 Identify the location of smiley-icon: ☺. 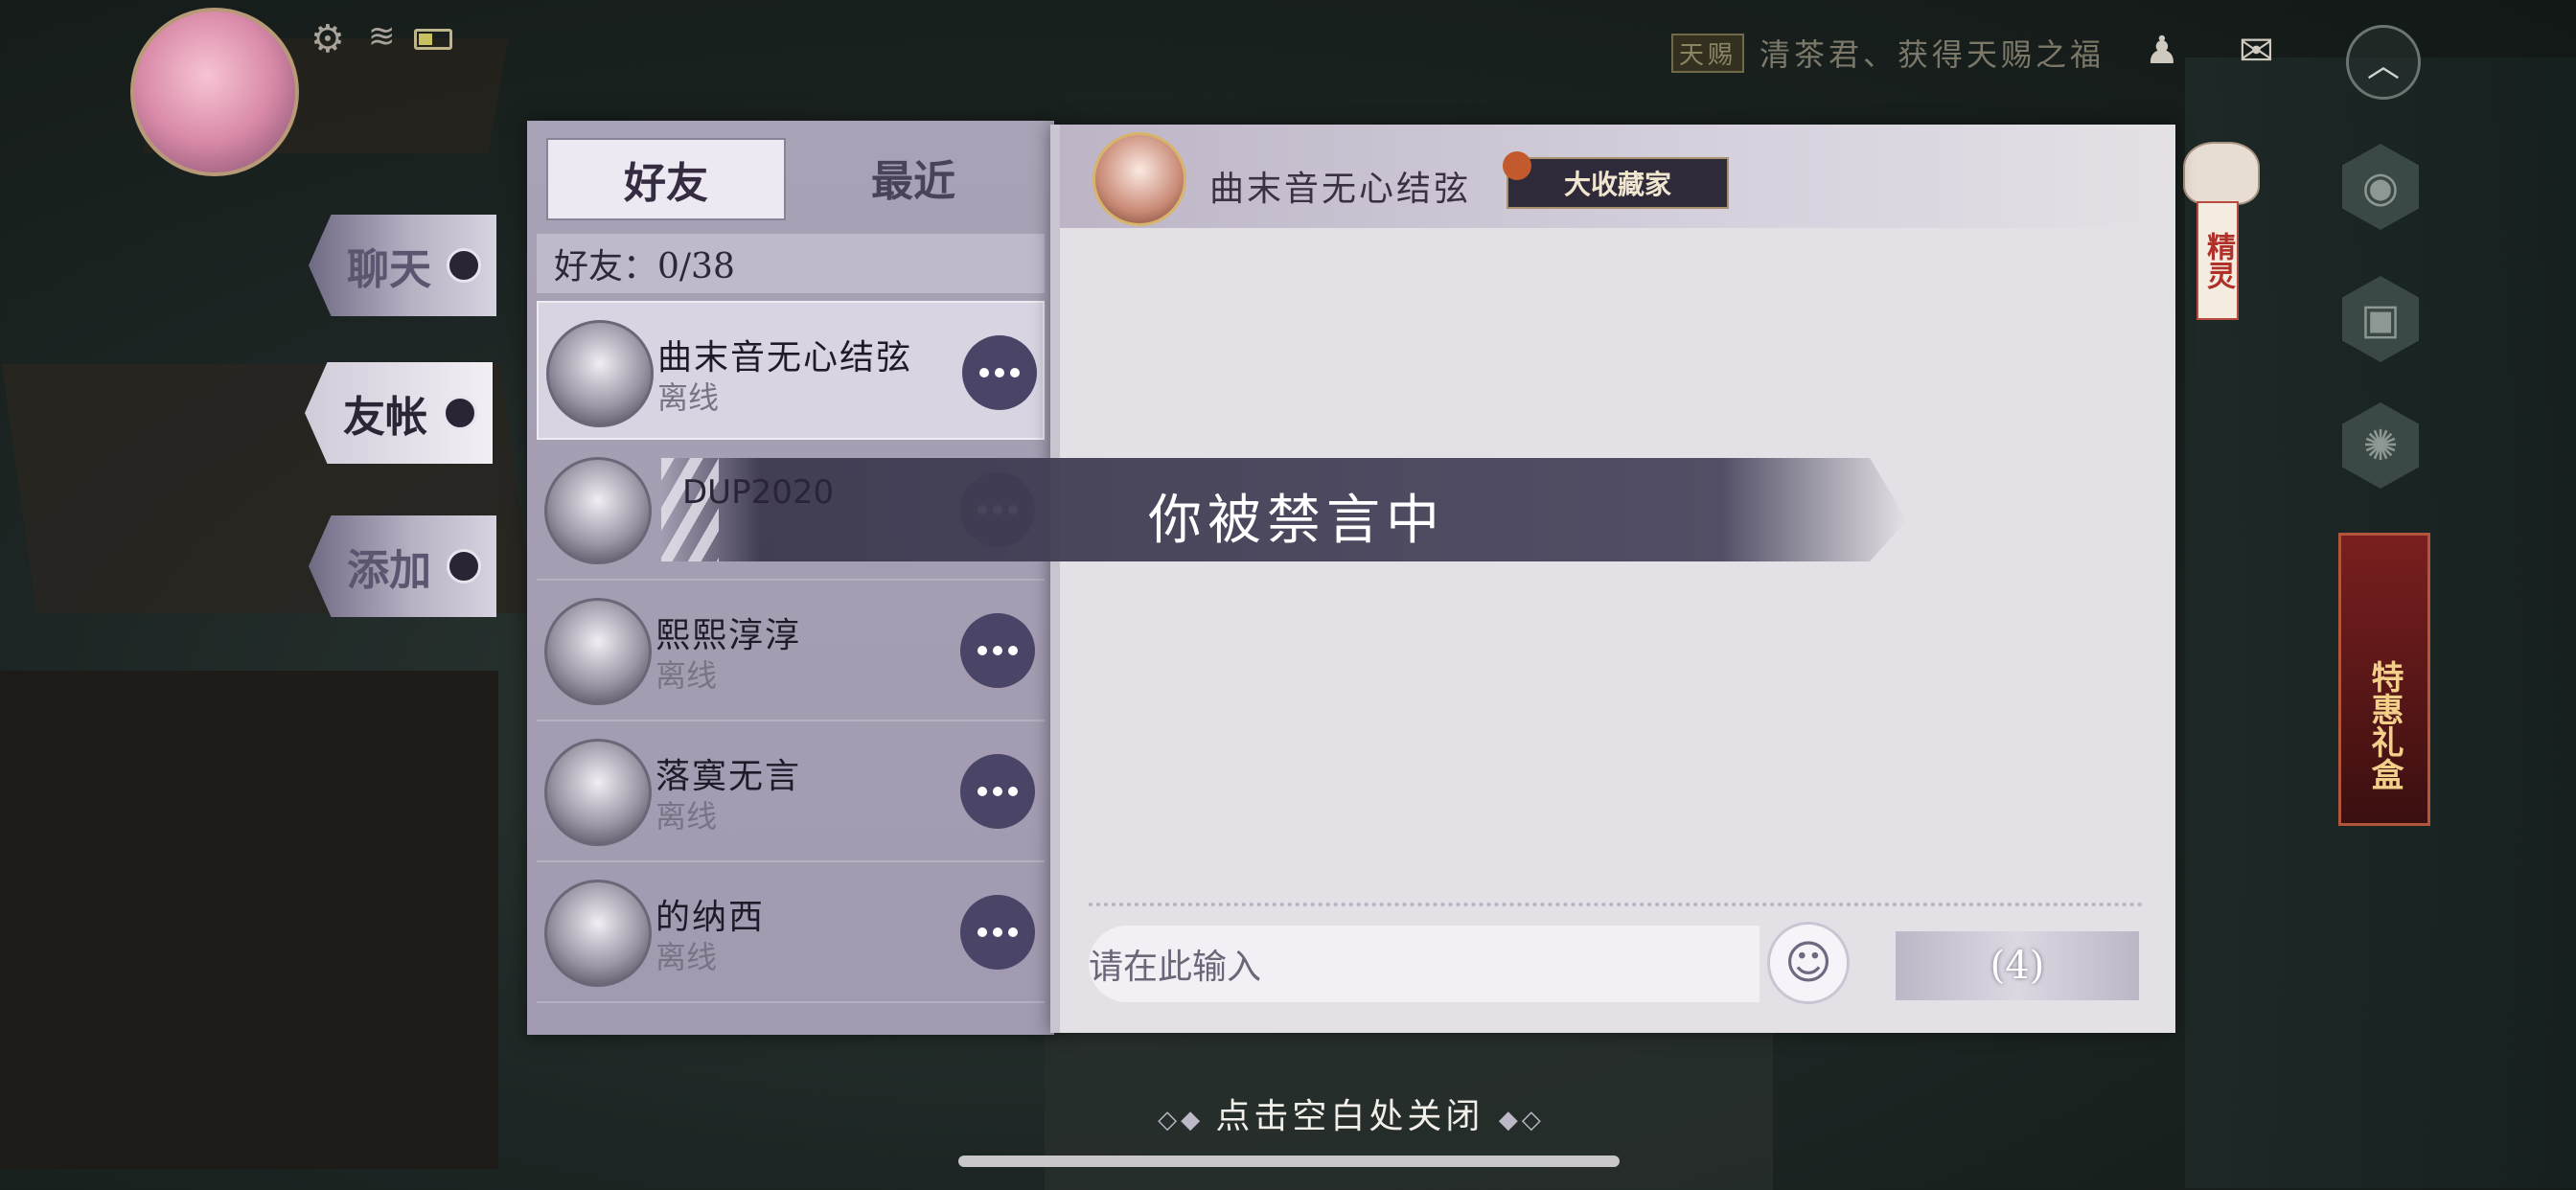
(1808, 963).